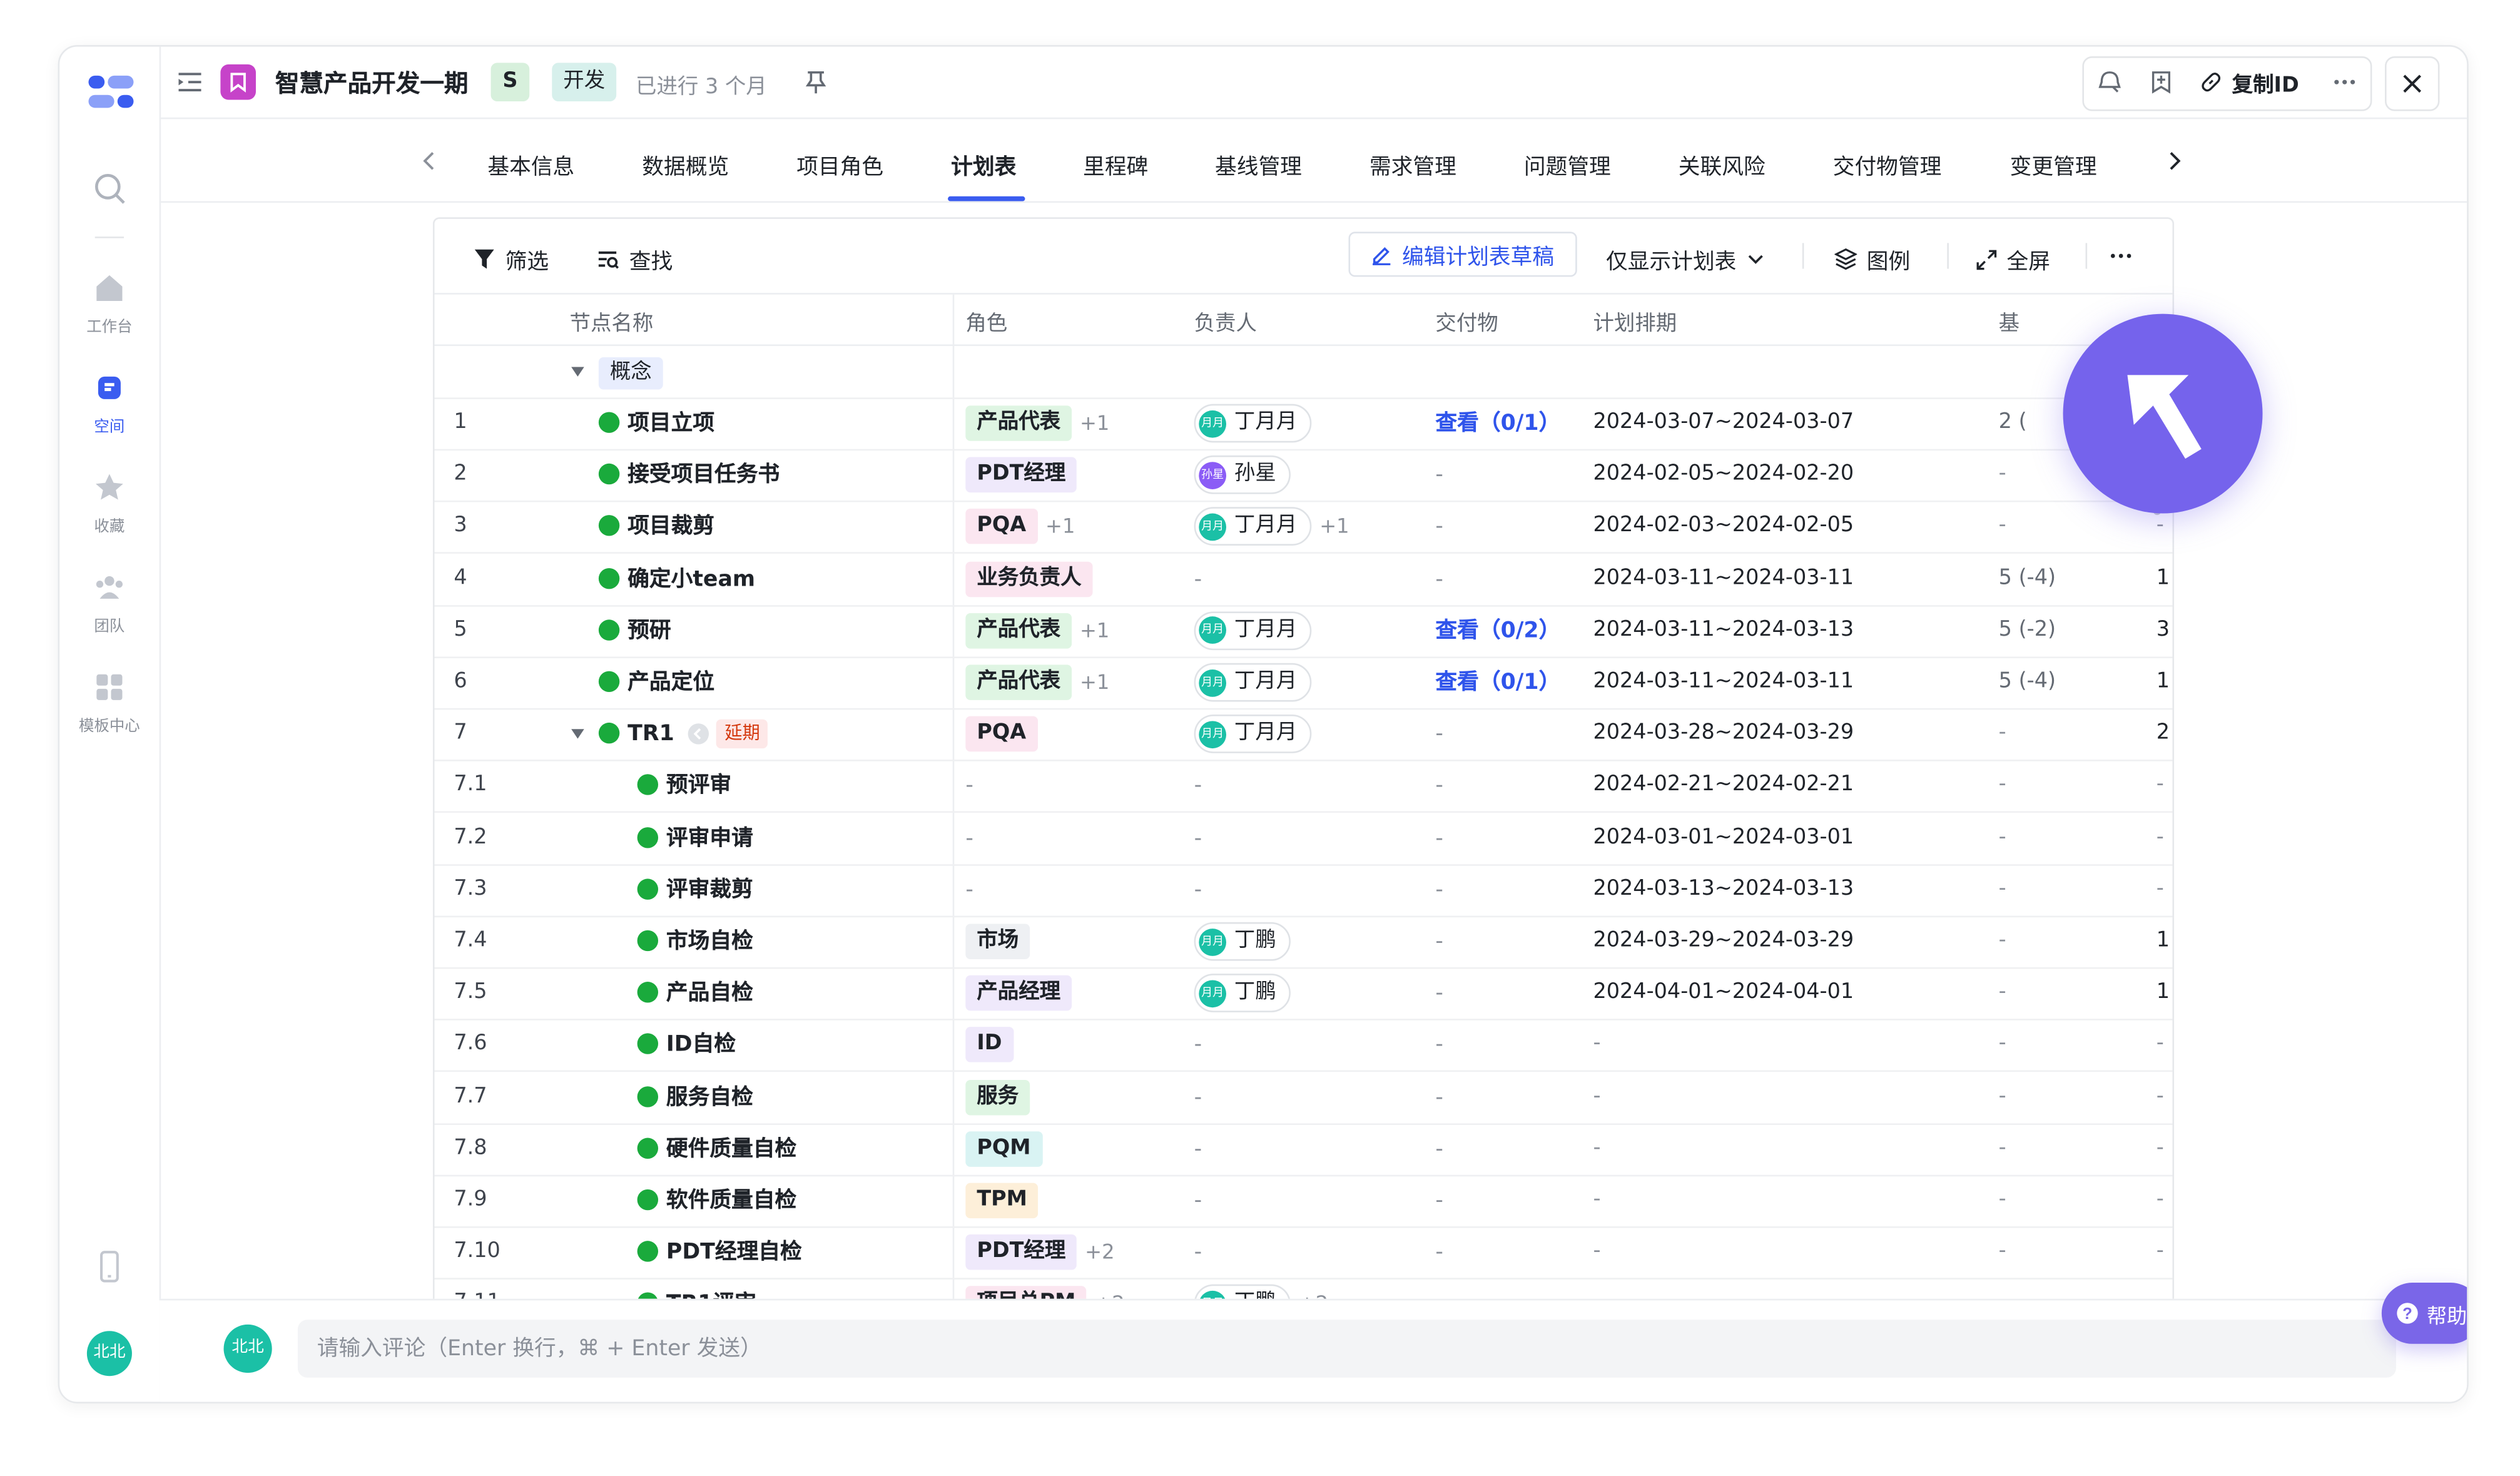  Describe the element at coordinates (1497, 630) in the screenshot. I see `deliverable-cell: 查看（0/2）` at that location.